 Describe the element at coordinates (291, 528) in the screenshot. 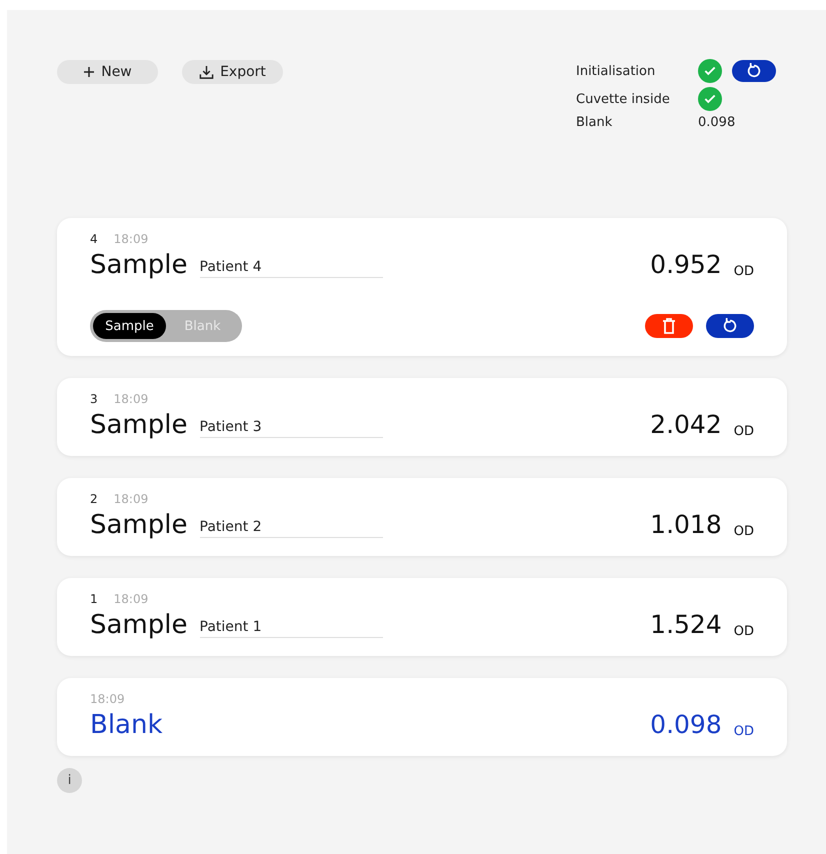

I see `patient-field: Patient 2` at that location.